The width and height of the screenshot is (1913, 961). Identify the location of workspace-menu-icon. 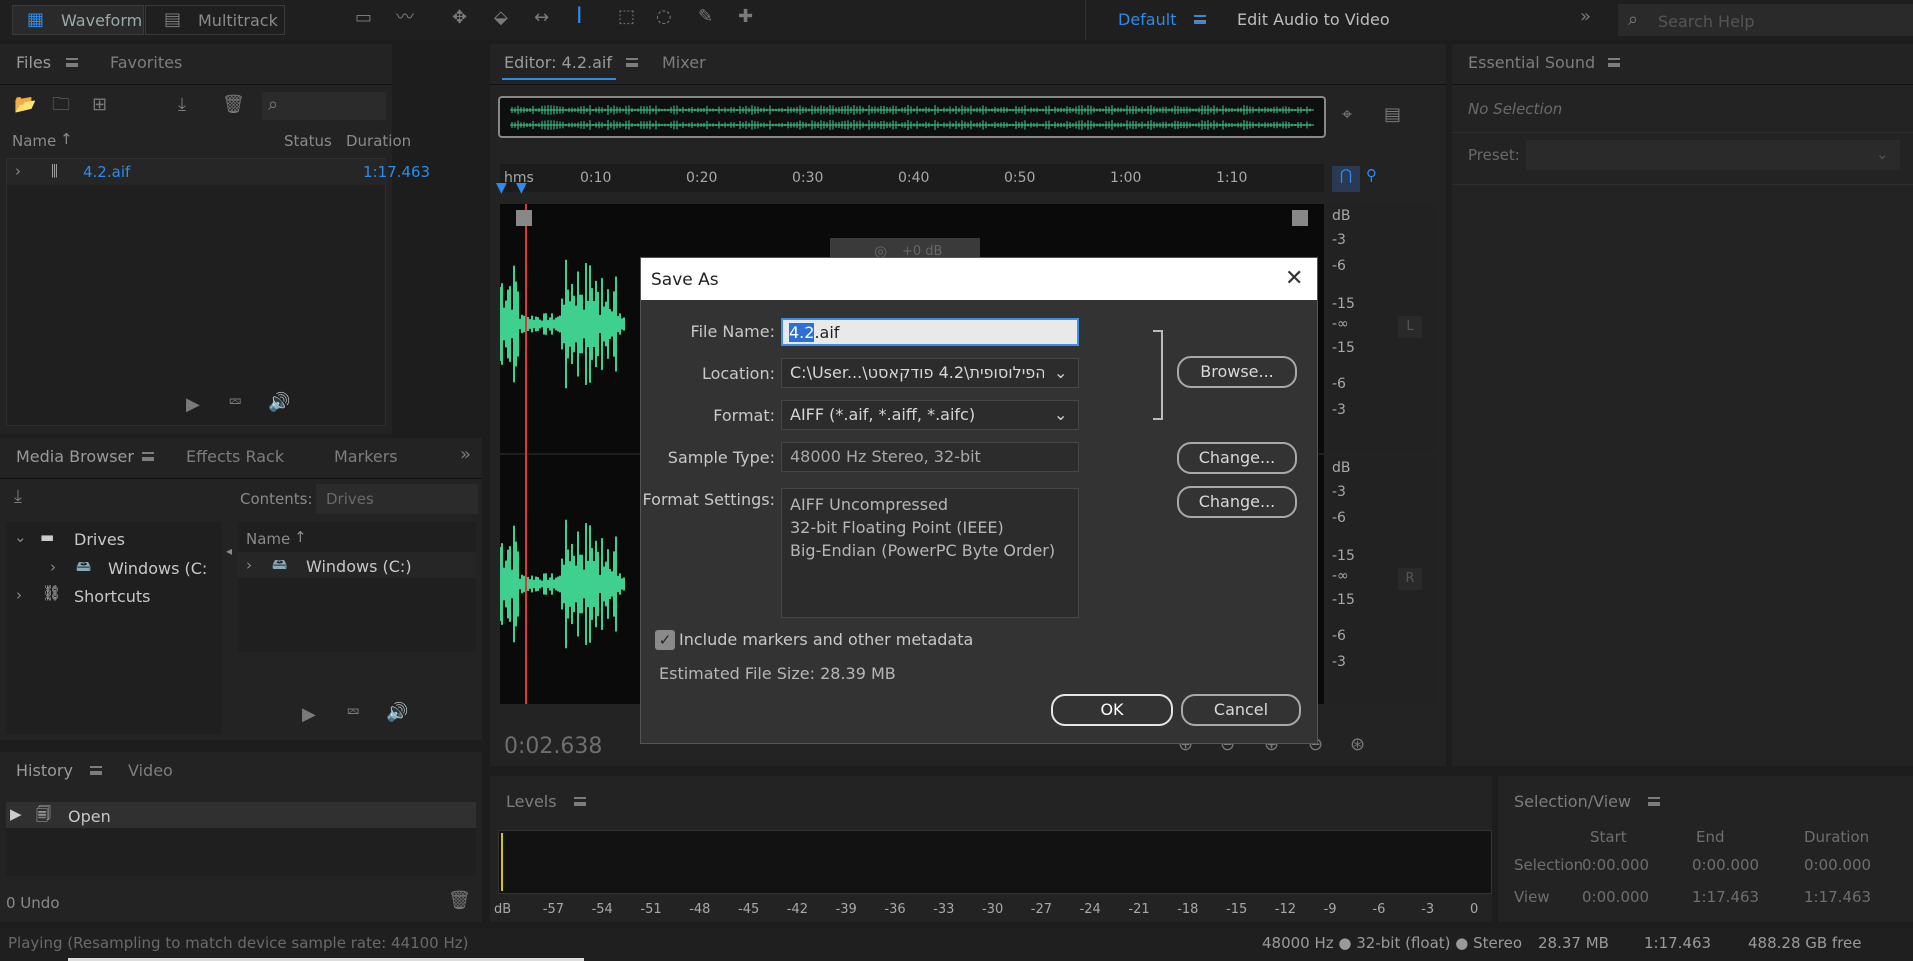
(1200, 19).